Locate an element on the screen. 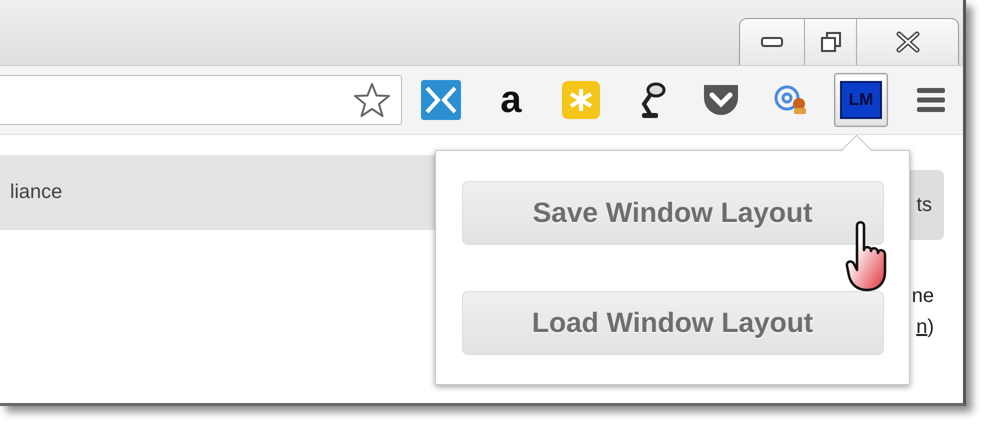 The height and width of the screenshot is (438, 1000). restore-icon is located at coordinates (831, 42).